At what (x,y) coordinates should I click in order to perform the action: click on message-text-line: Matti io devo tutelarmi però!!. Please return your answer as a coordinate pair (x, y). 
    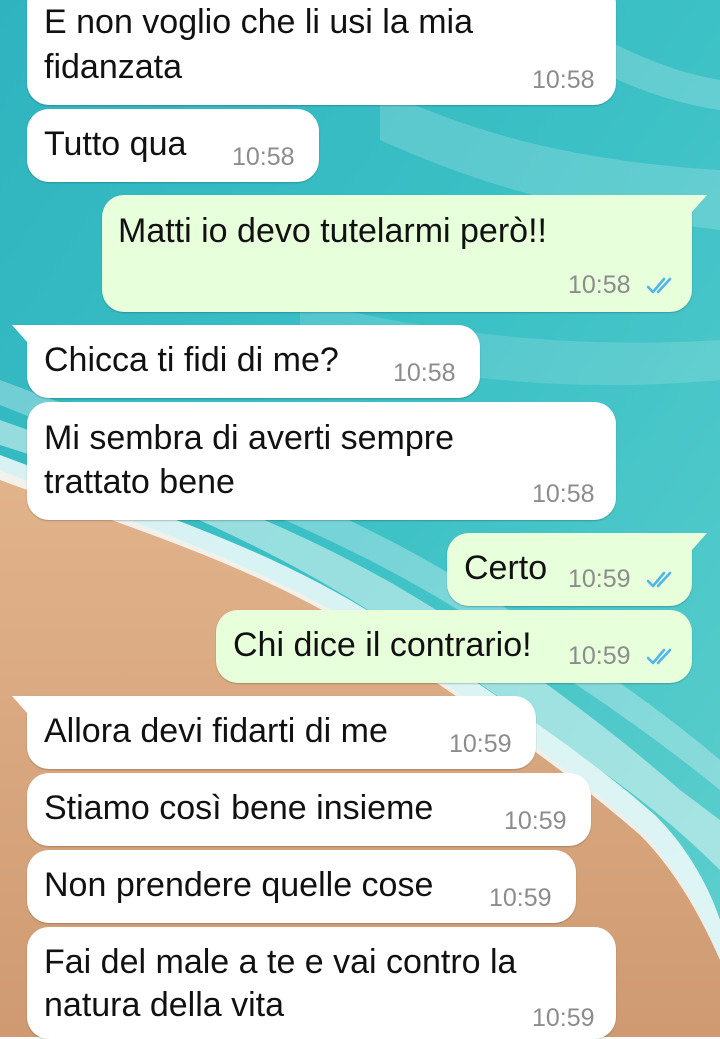
    Looking at the image, I should click on (332, 231).